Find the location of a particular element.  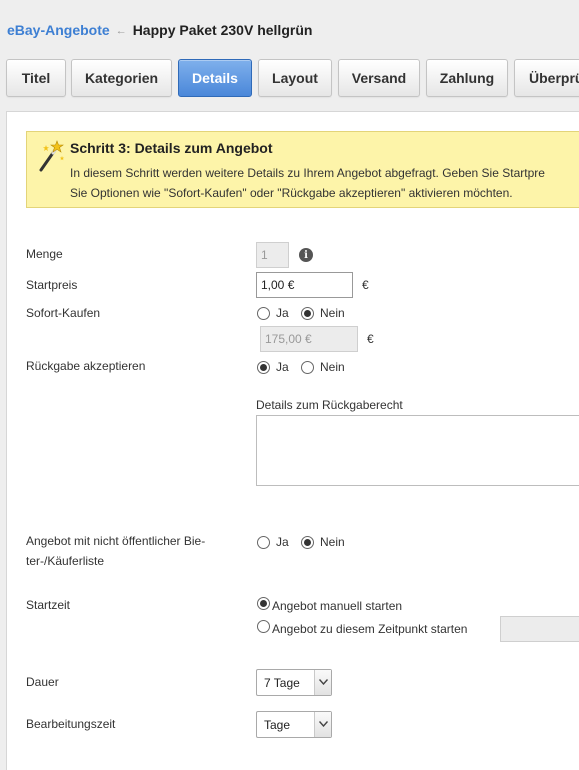

bieterliste-ja-label: Ja is located at coordinates (282, 542).